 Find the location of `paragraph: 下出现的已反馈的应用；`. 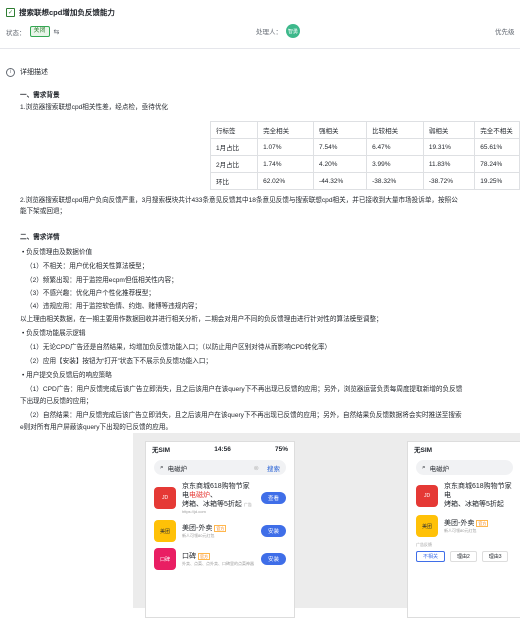

paragraph: 下出现的已反馈的应用； is located at coordinates (56, 401).